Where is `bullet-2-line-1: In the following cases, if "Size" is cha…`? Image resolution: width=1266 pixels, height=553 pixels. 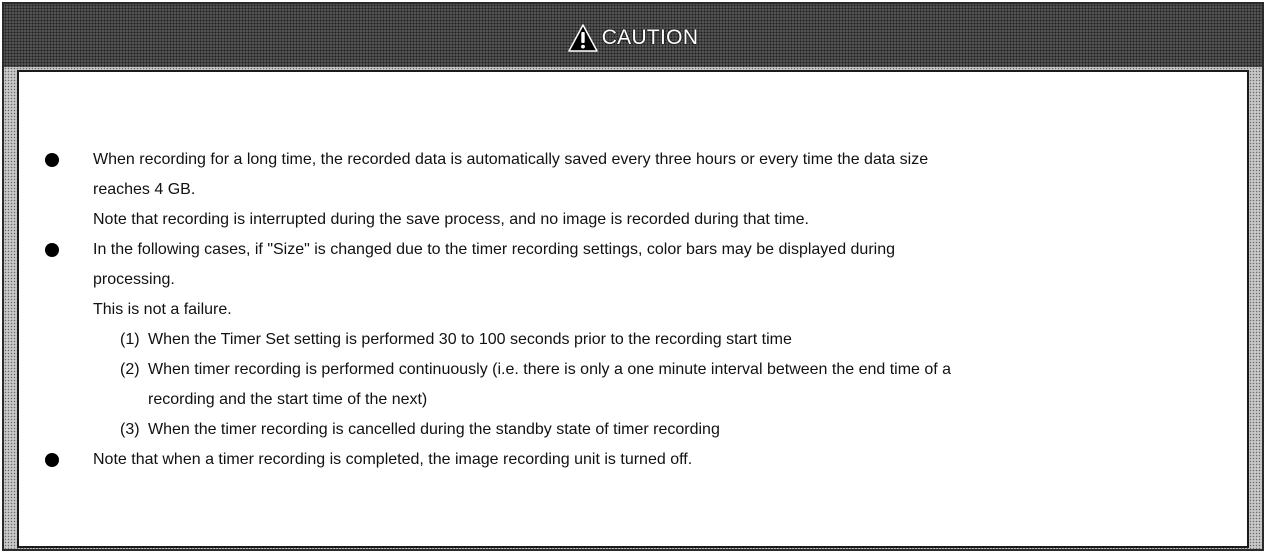
bullet-2-line-1: In the following cases, if "Size" is cha… is located at coordinates (494, 249).